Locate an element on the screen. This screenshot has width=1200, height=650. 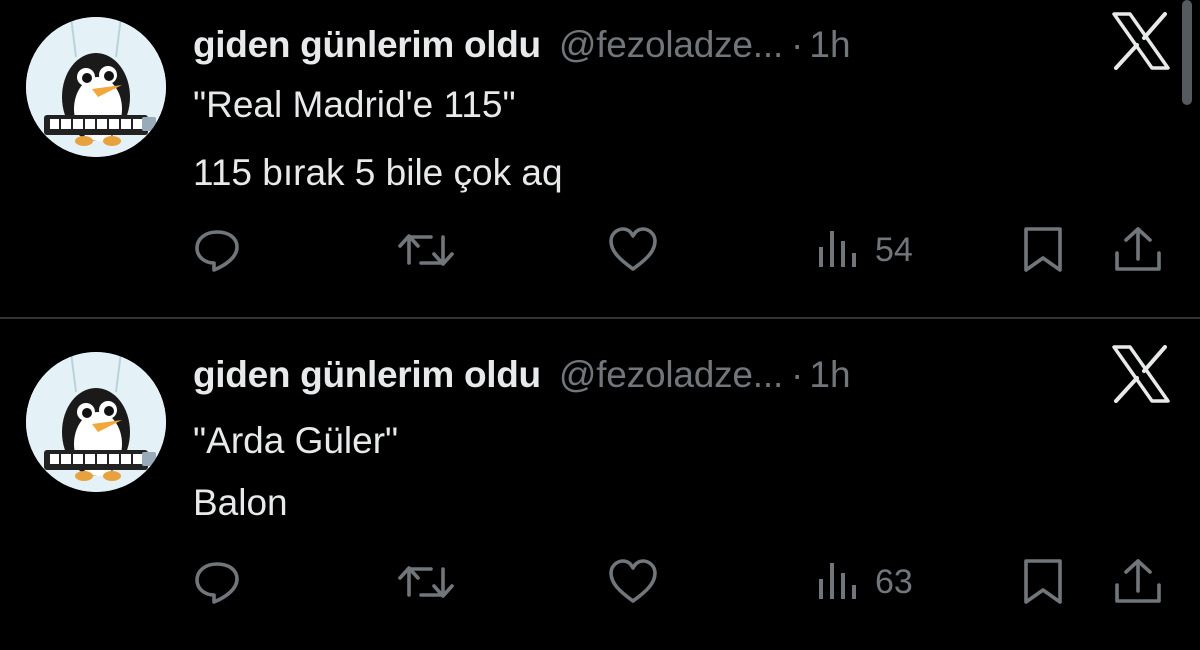
scrollbar is located at coordinates (1187, 52).